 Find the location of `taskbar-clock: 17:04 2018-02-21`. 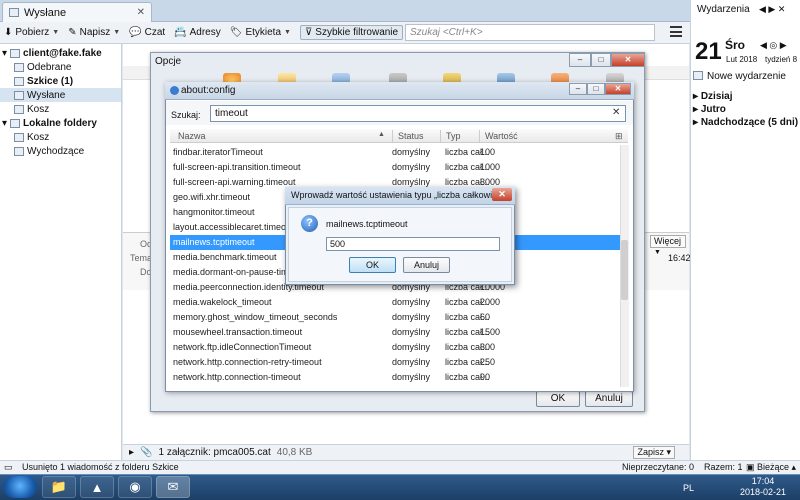

taskbar-clock: 17:04 2018-02-21 is located at coordinates (763, 487).